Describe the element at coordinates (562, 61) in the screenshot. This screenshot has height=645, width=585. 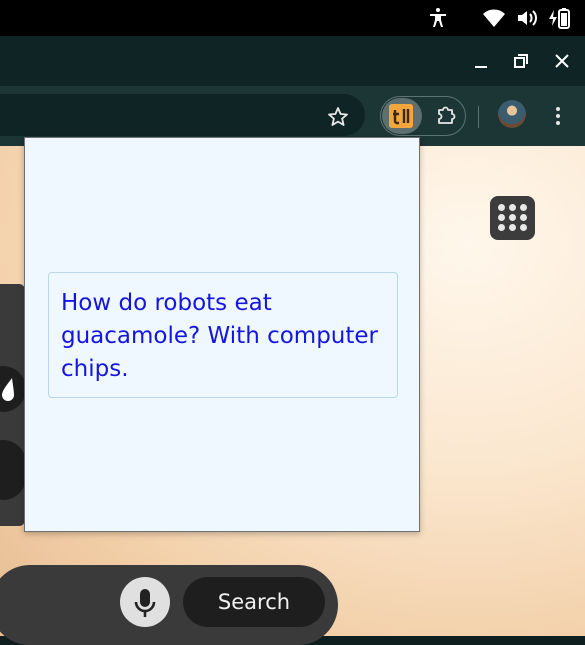
I see `close-icon` at that location.